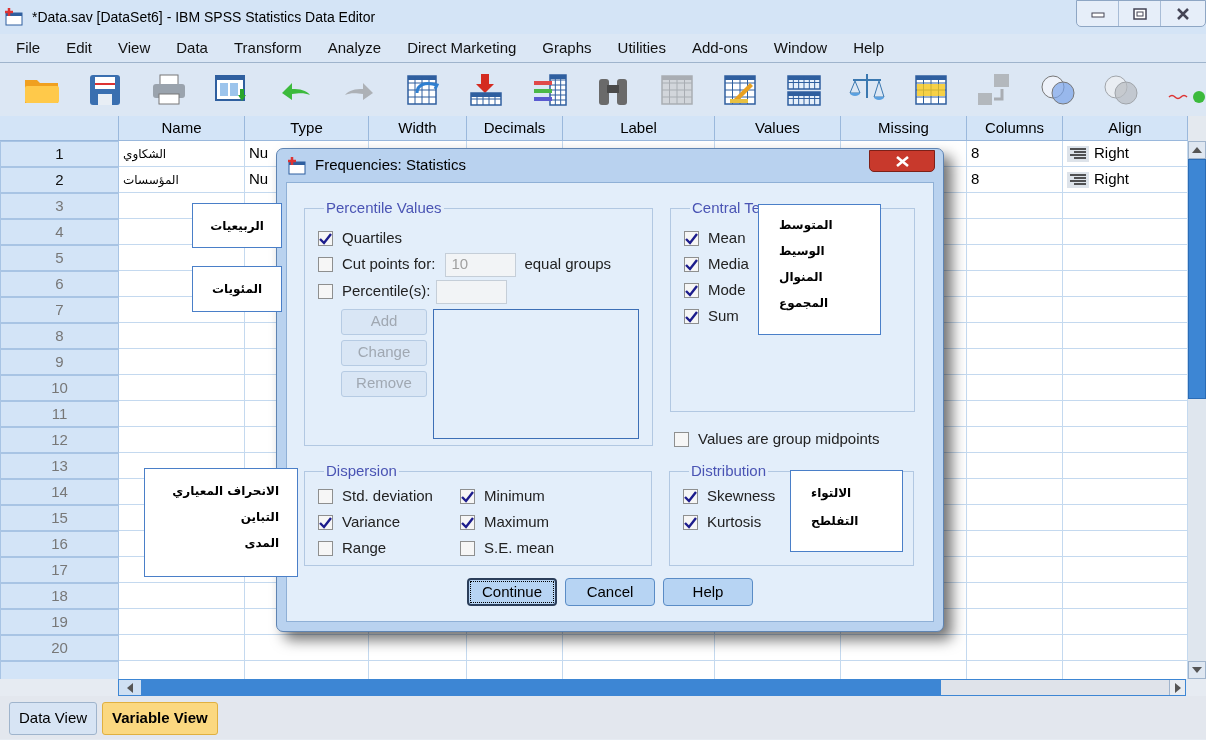  I want to click on left-arrow-icon, so click(130, 687).